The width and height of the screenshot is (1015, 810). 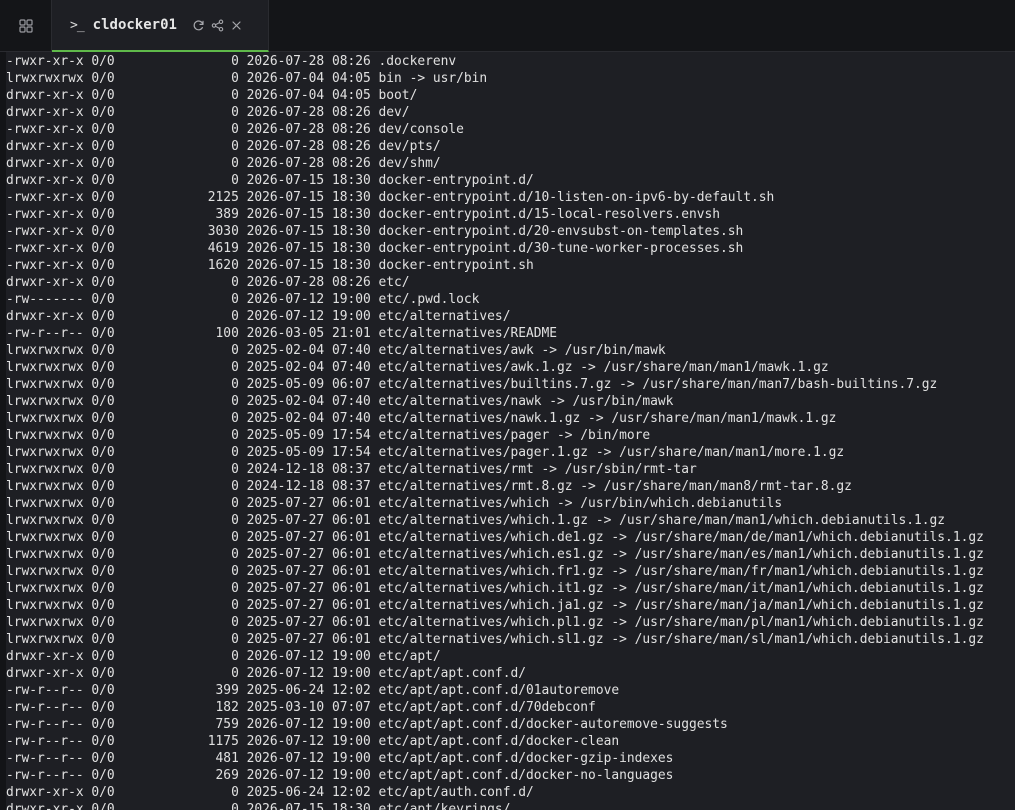 I want to click on grid-icon, so click(x=25, y=25).